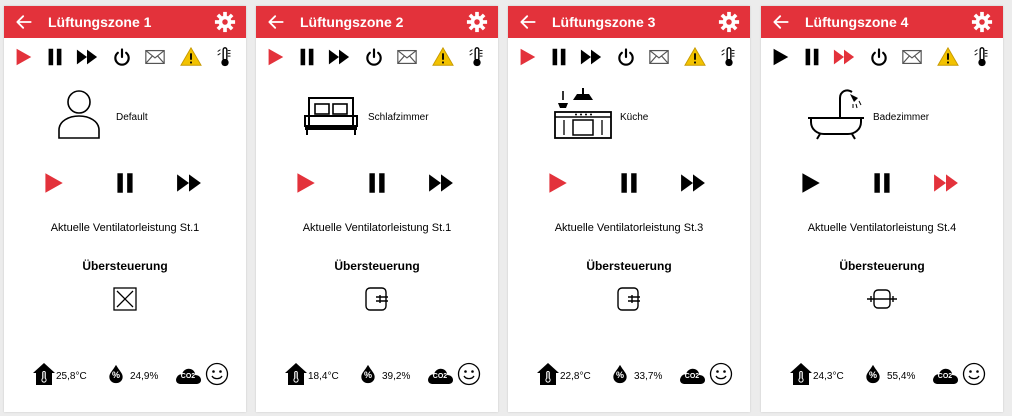 The image size is (1012, 416). I want to click on temperature-value: 24,3°C, so click(828, 376).